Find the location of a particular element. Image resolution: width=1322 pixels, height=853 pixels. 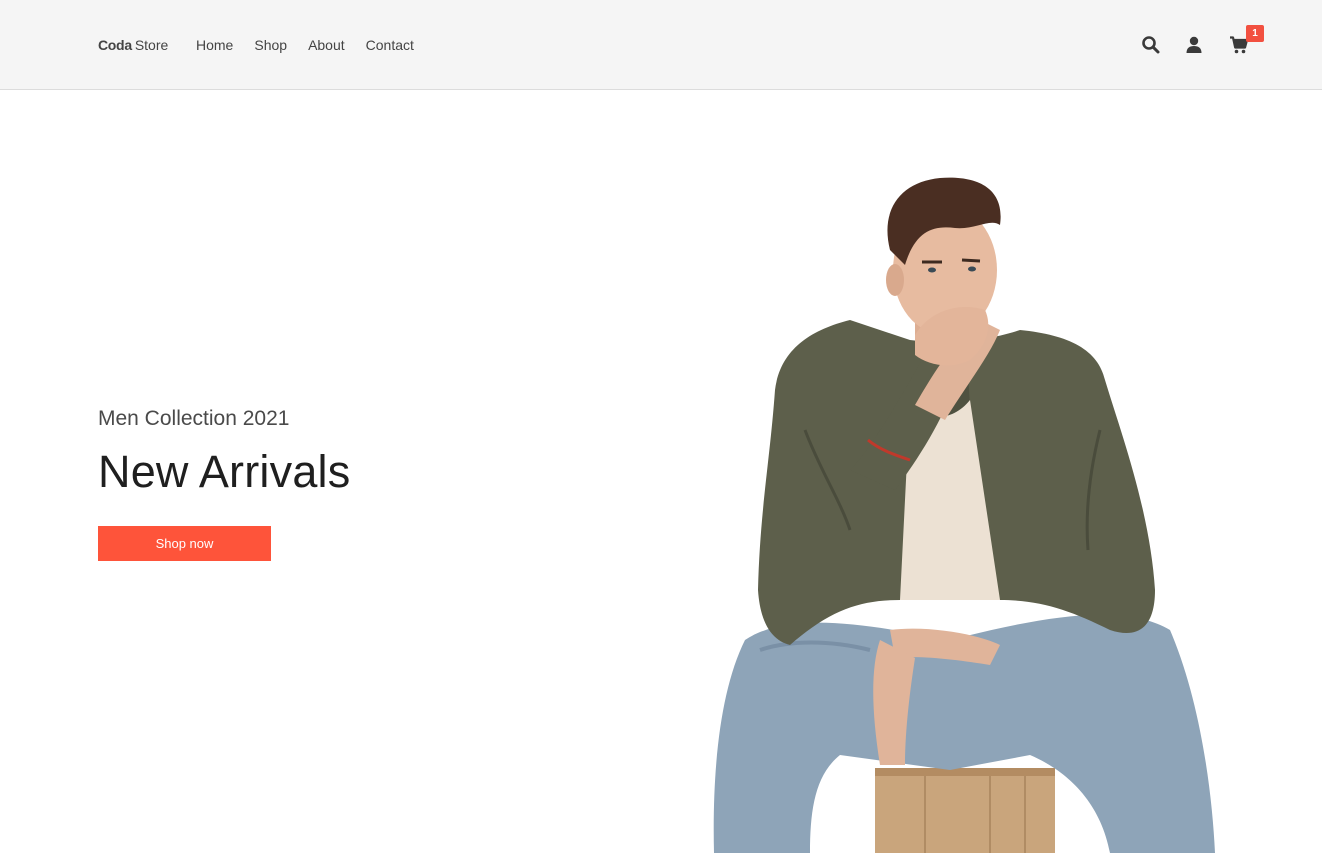

brand-name-light: Store is located at coordinates (151, 45).